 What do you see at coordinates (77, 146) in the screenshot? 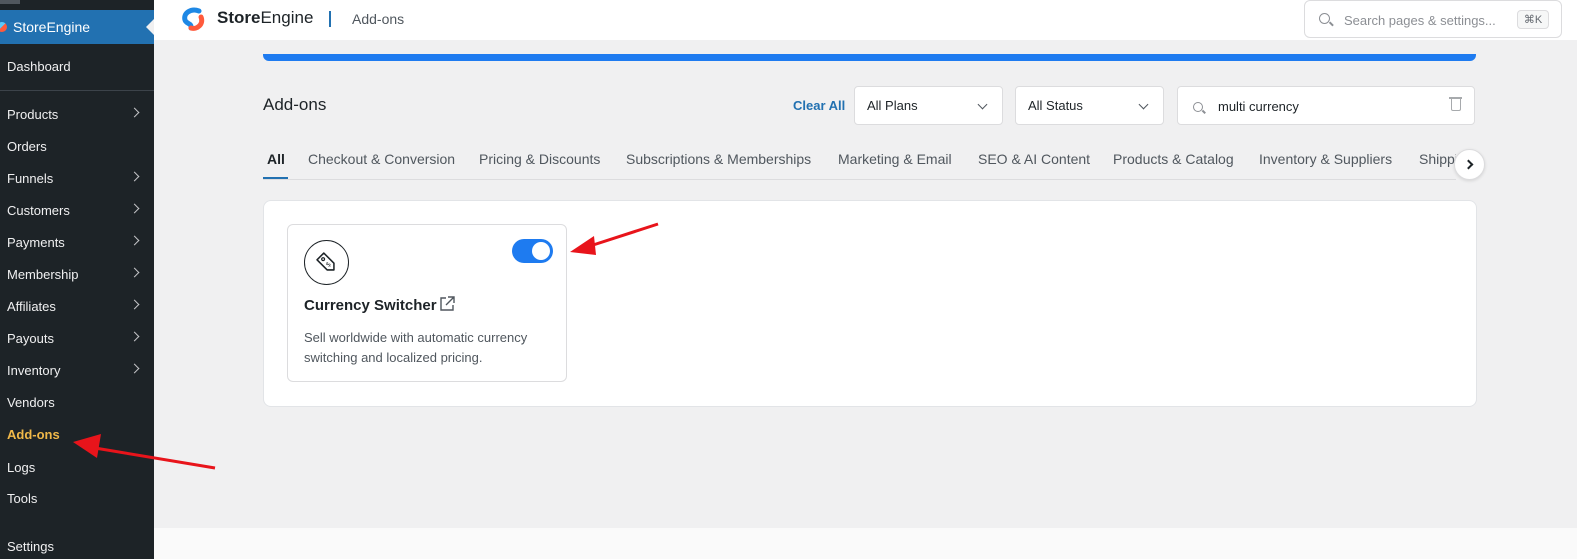
I see `sidebar-item-orders: Orders` at bounding box center [77, 146].